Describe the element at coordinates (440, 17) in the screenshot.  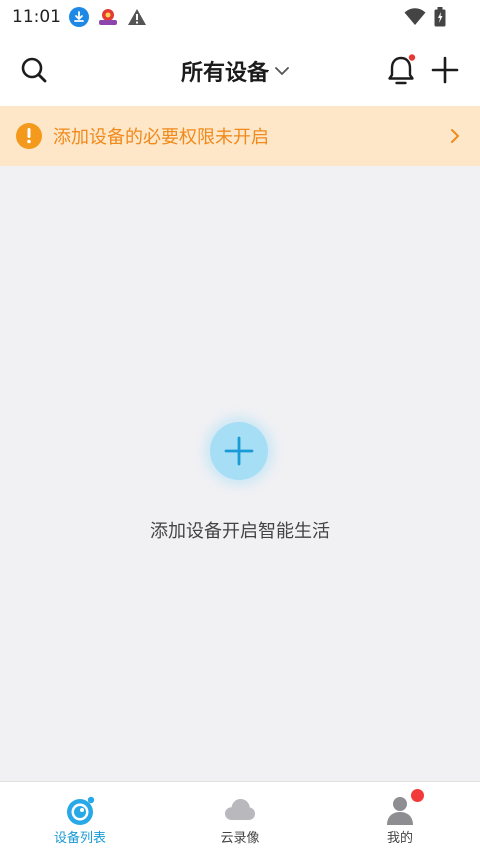
I see `battery-icon` at that location.